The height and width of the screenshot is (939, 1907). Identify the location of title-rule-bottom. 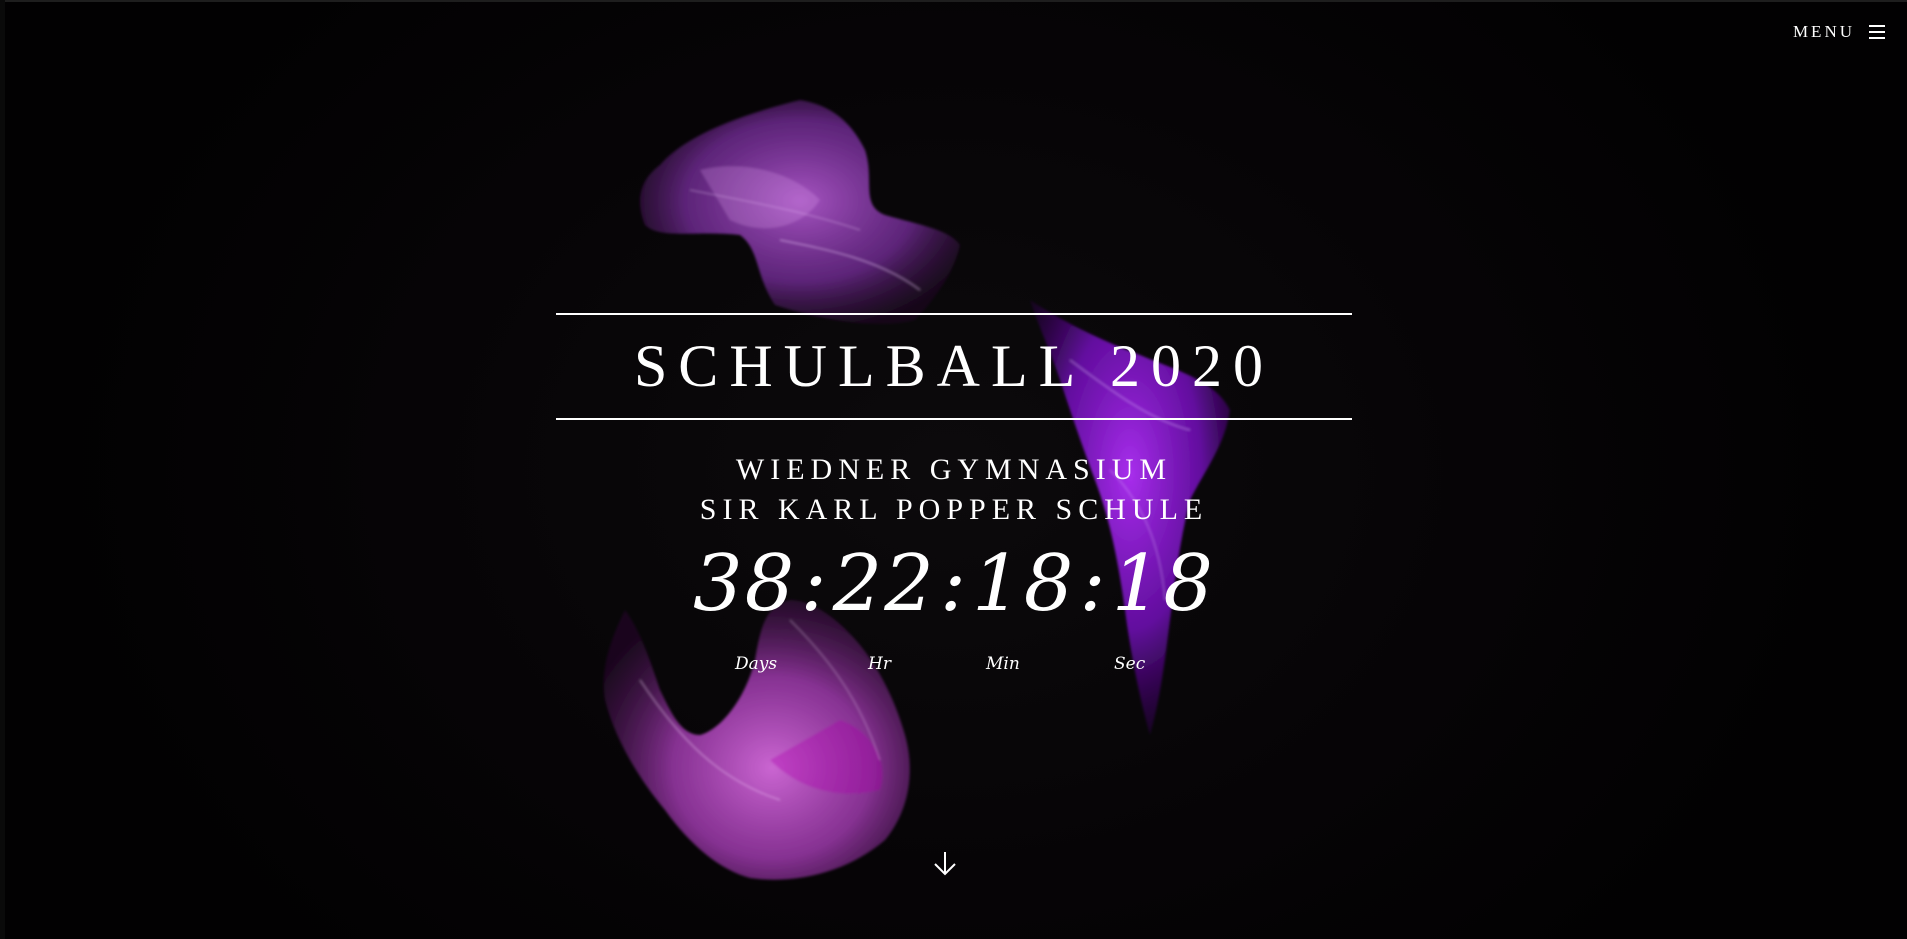
(954, 419).